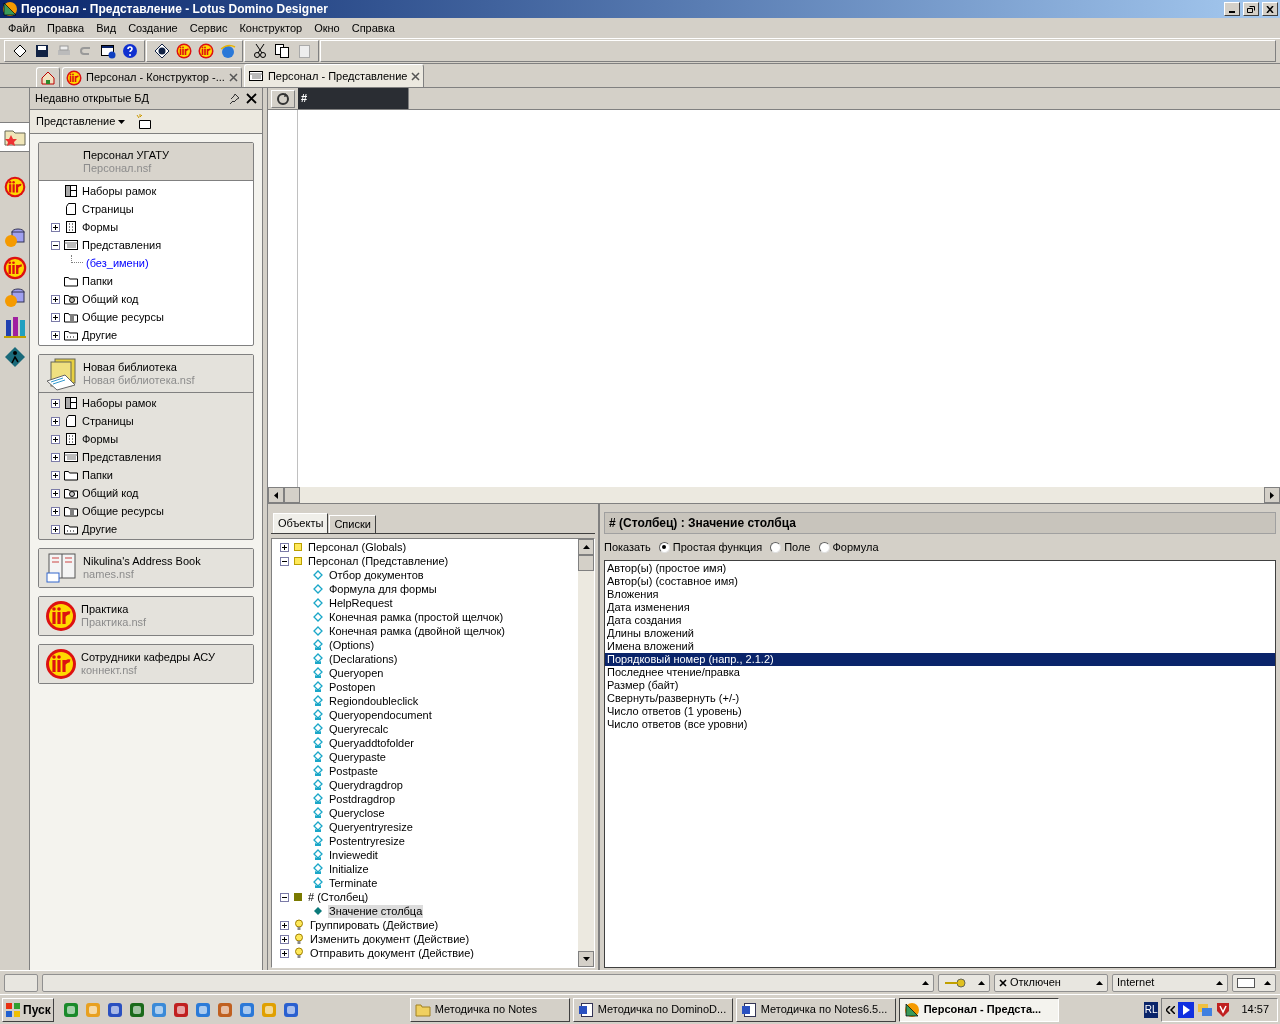 This screenshot has width=1280, height=1024. Describe the element at coordinates (352, 687) in the screenshot. I see `object-tree-item: Postopen` at that location.